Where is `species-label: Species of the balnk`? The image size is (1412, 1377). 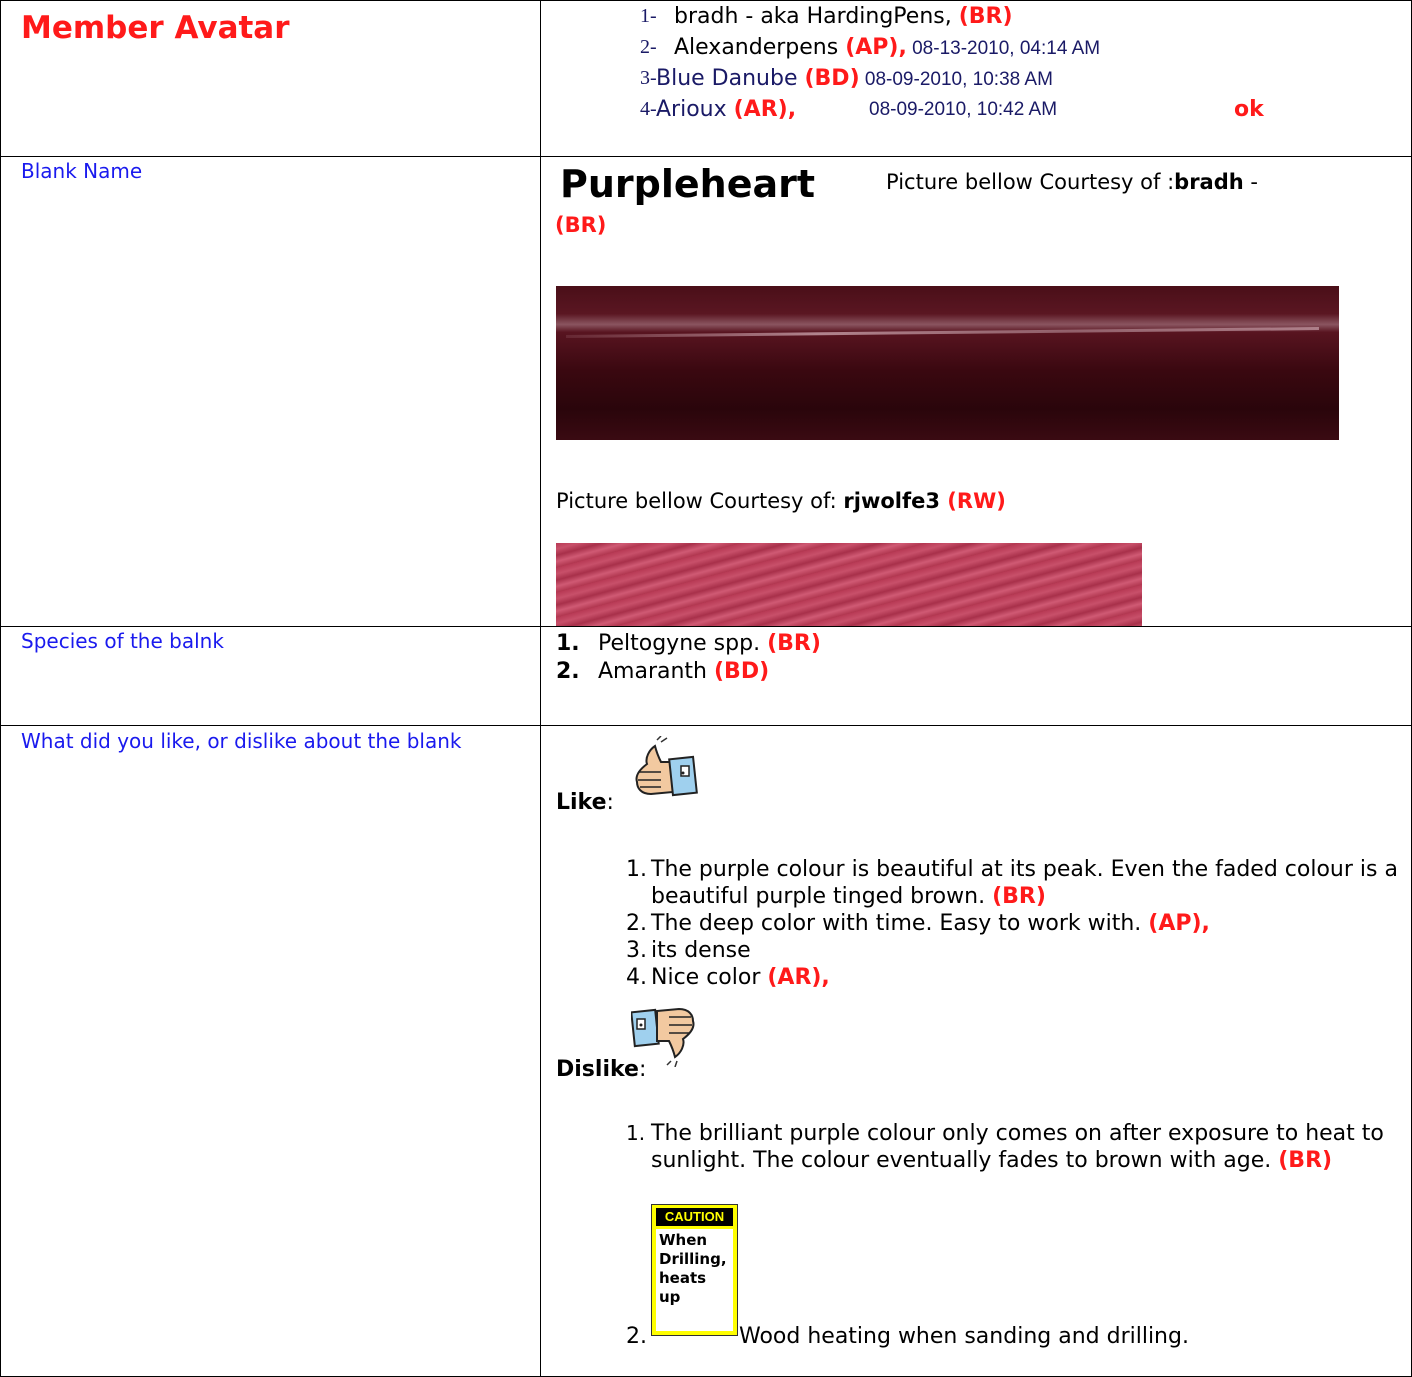 species-label: Species of the balnk is located at coordinates (122, 641).